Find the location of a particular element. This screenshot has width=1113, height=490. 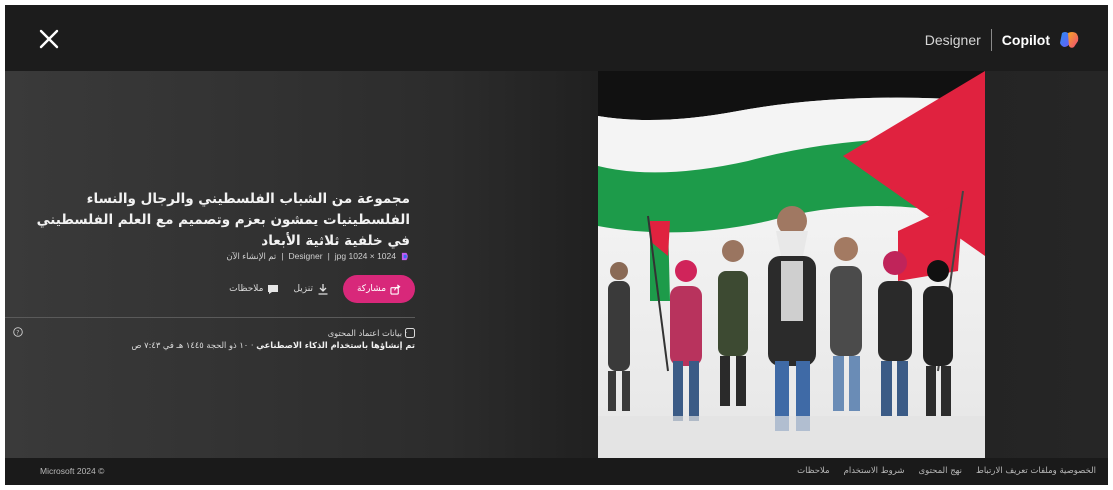

share-icon is located at coordinates (395, 289).